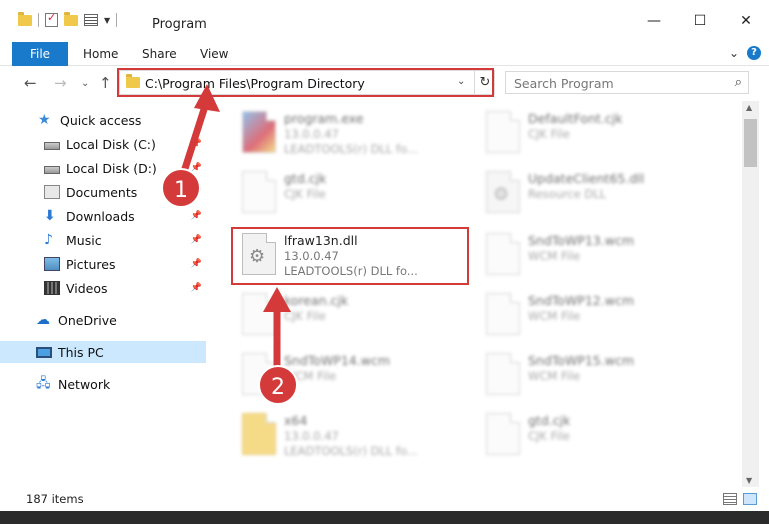 This screenshot has height=524, width=769. What do you see at coordinates (749, 480) in the screenshot?
I see `scroll-down-icon: ▼` at bounding box center [749, 480].